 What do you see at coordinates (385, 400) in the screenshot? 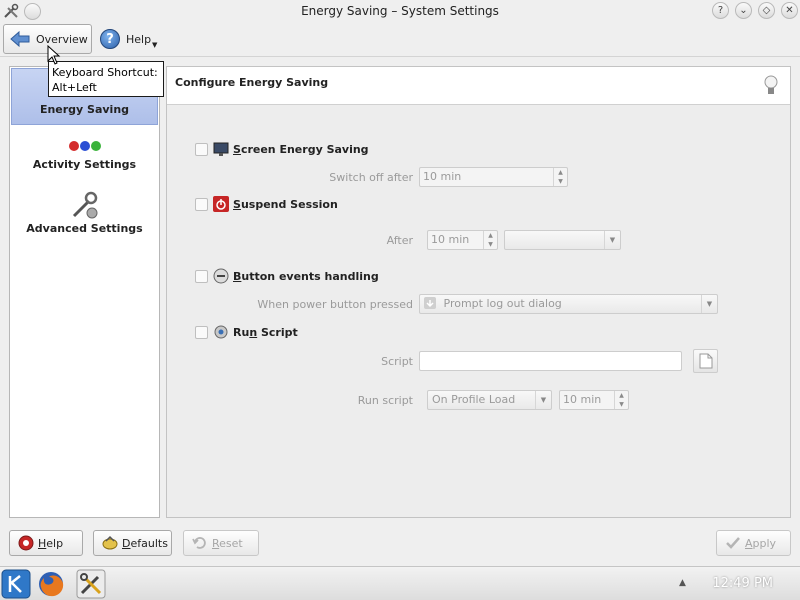
I see `run-script-when-label: Run script` at bounding box center [385, 400].